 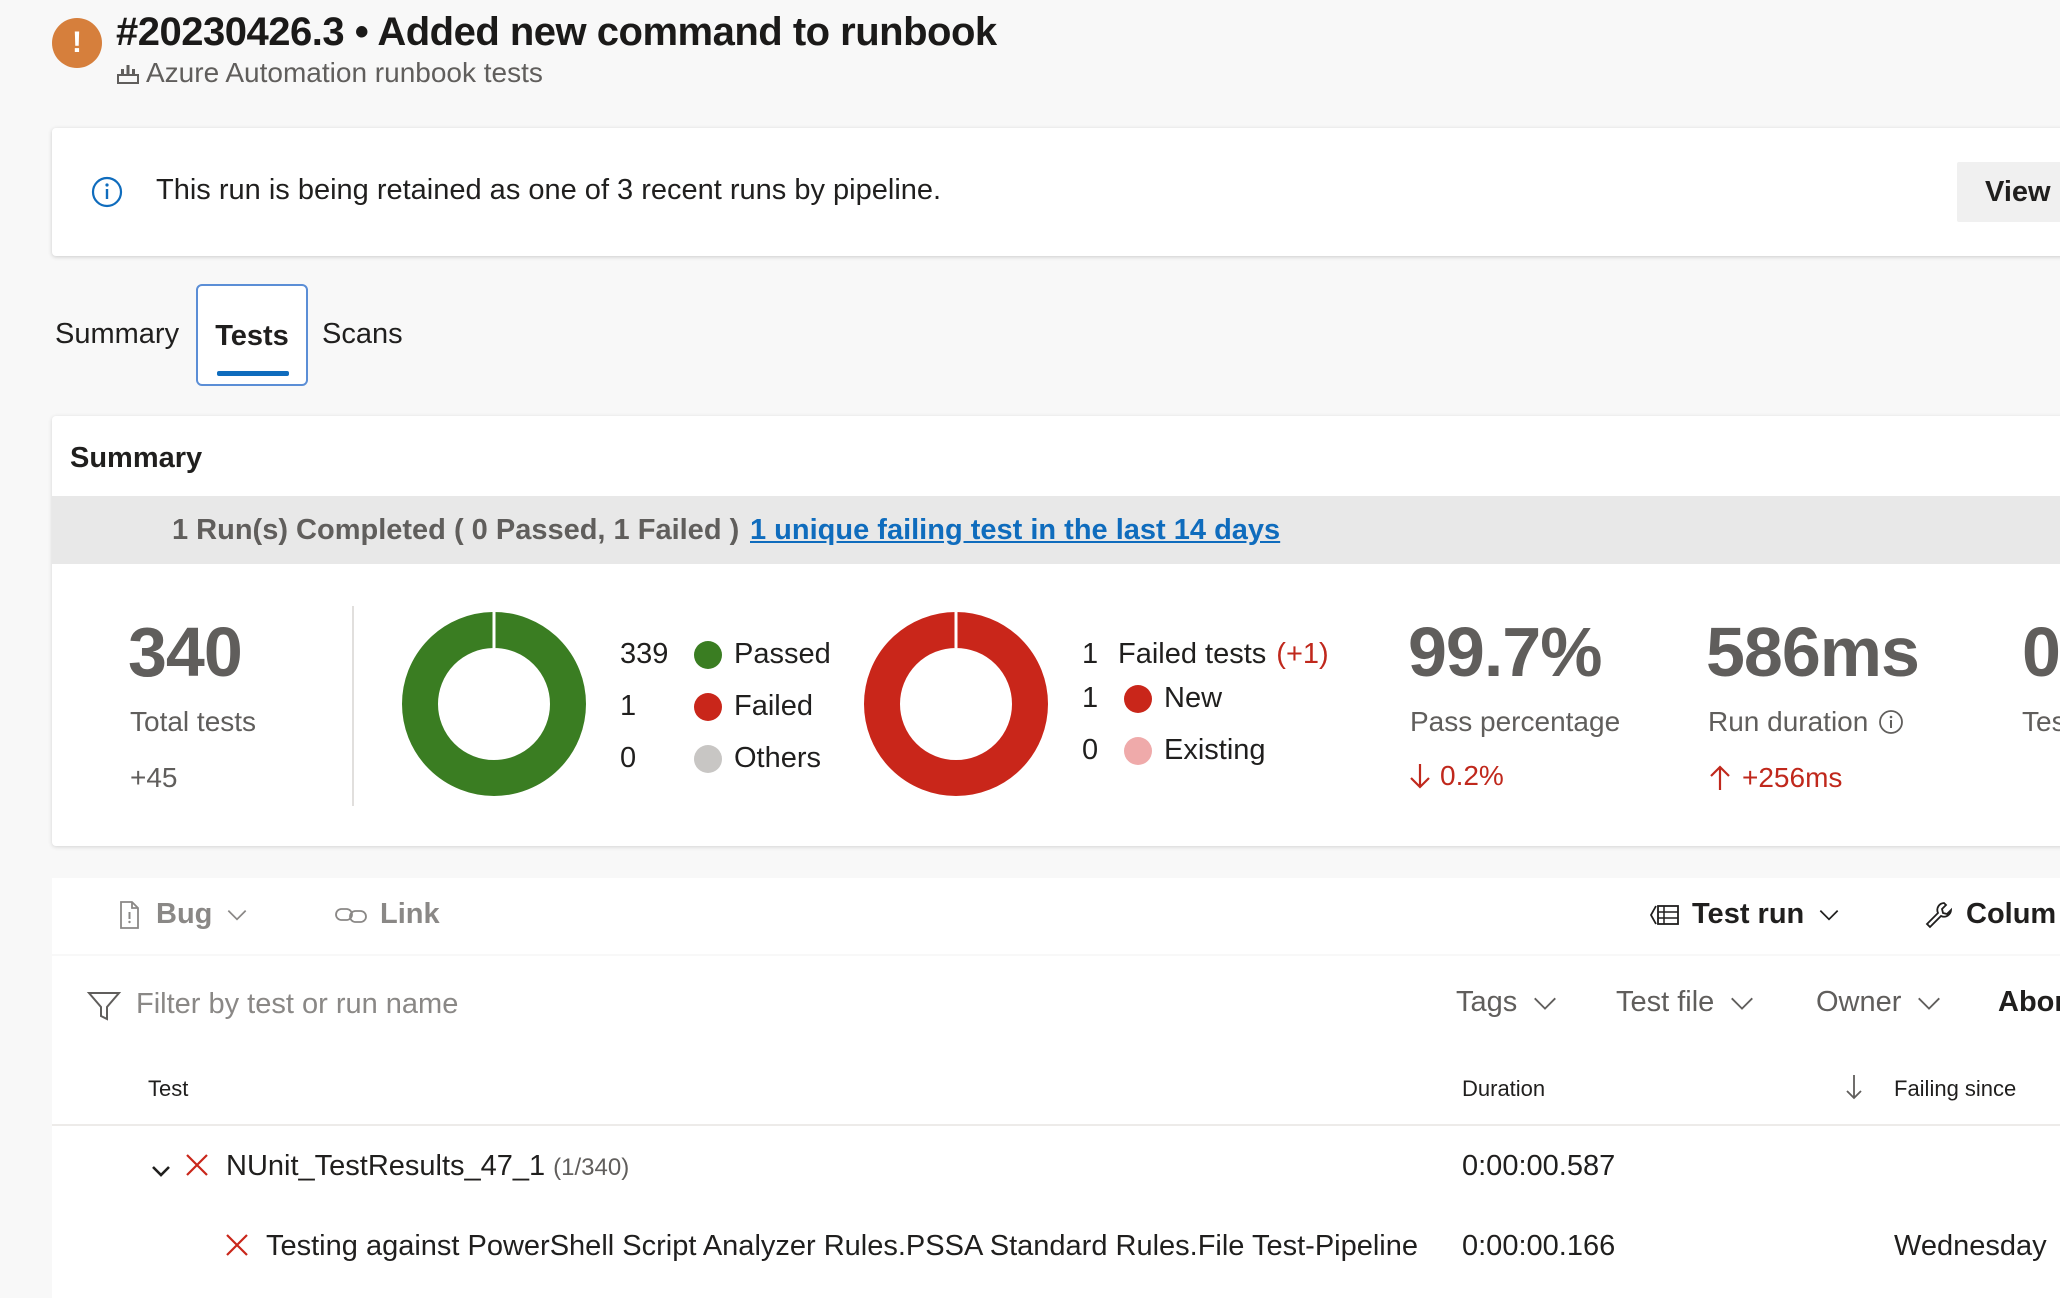 I want to click on run-duration-label-group: Run duration, so click(x=1806, y=722).